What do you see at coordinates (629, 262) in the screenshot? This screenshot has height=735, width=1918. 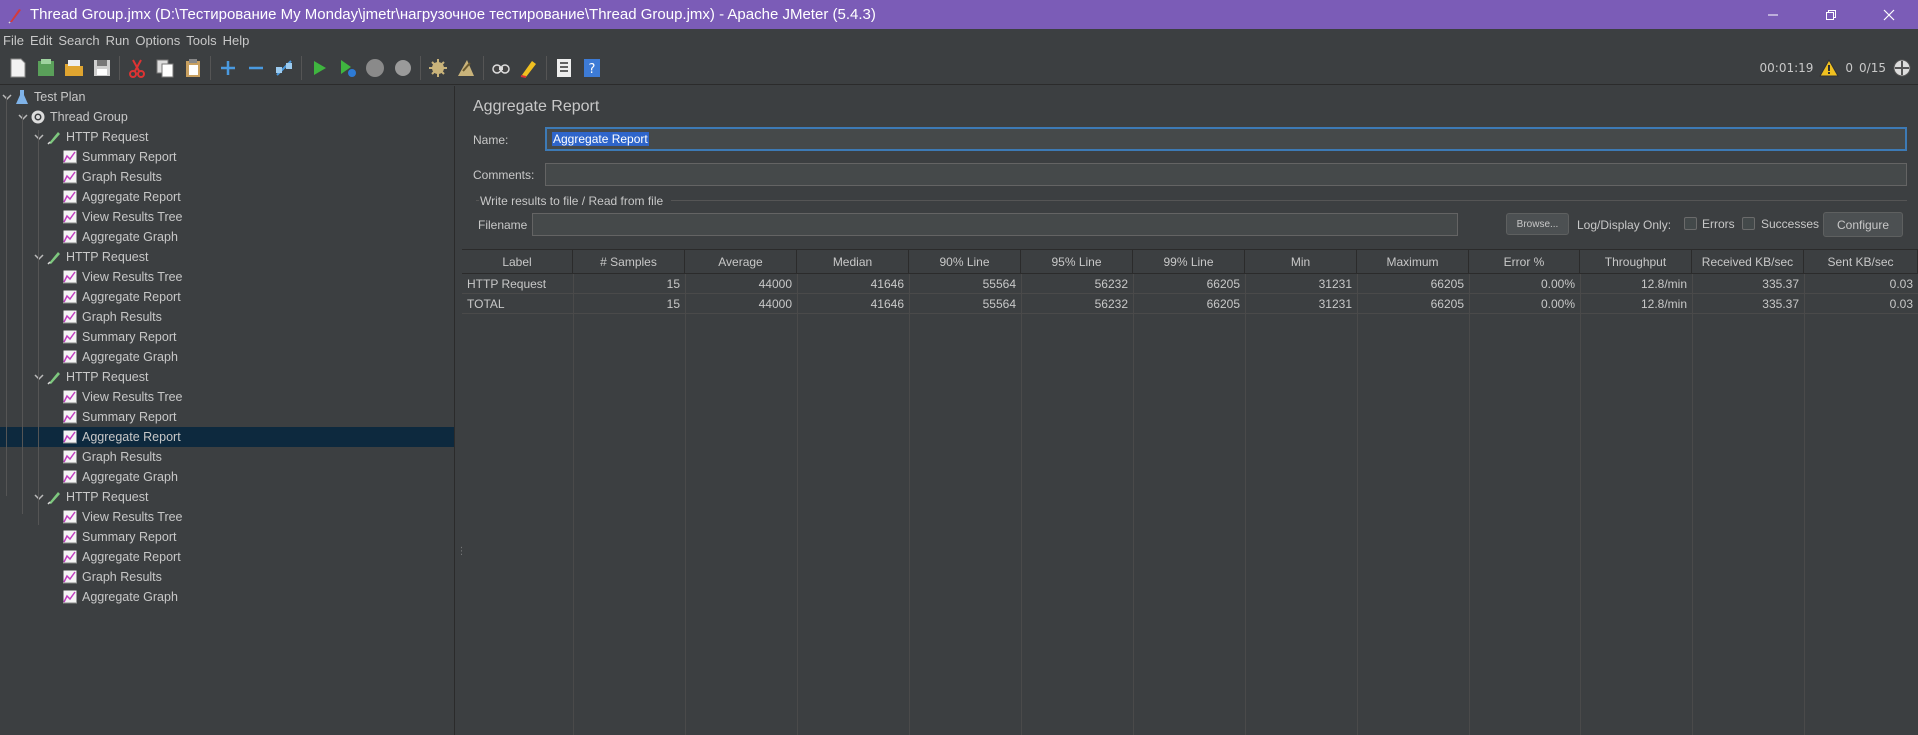 I see `column-header: # Samples` at bounding box center [629, 262].